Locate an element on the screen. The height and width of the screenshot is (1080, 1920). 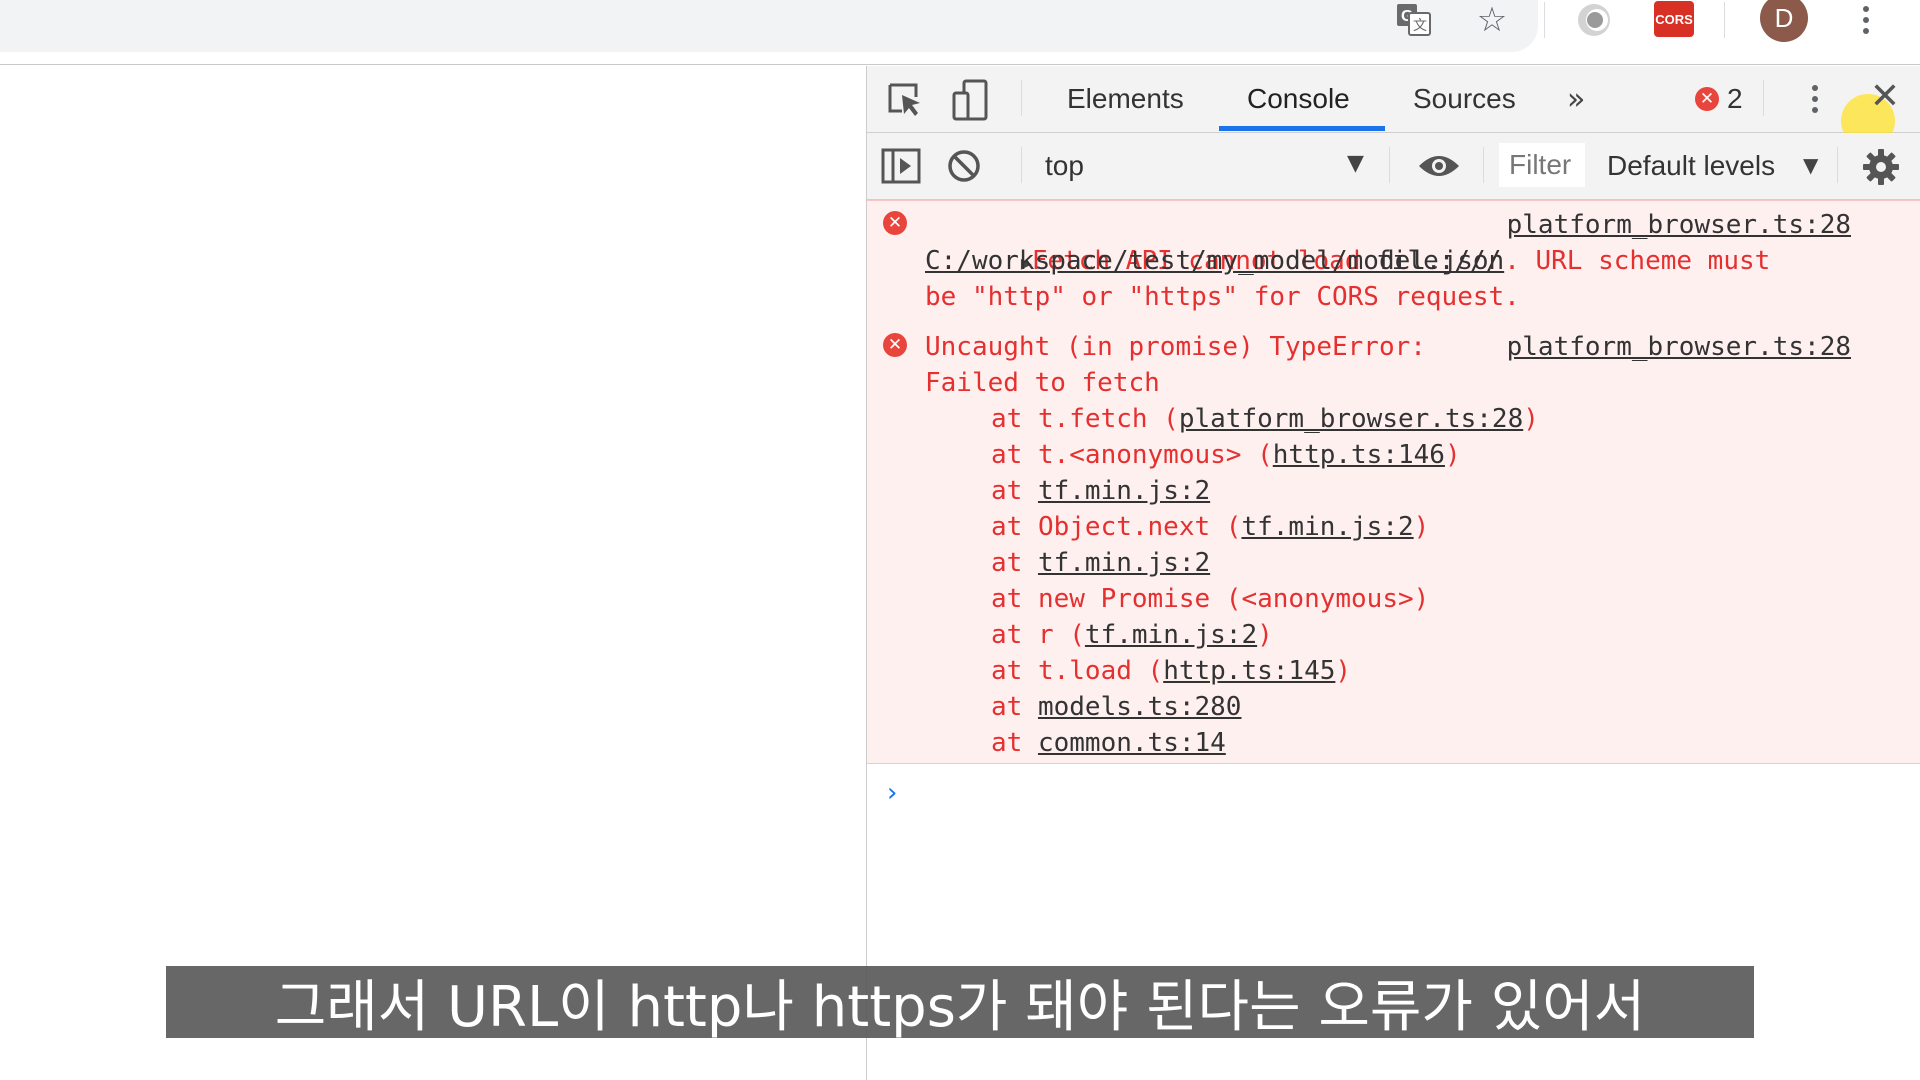
address-bar is located at coordinates (769, 26).